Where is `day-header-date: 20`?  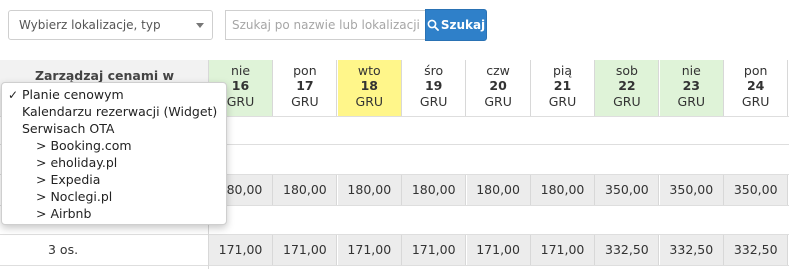
day-header-date: 20 is located at coordinates (498, 85).